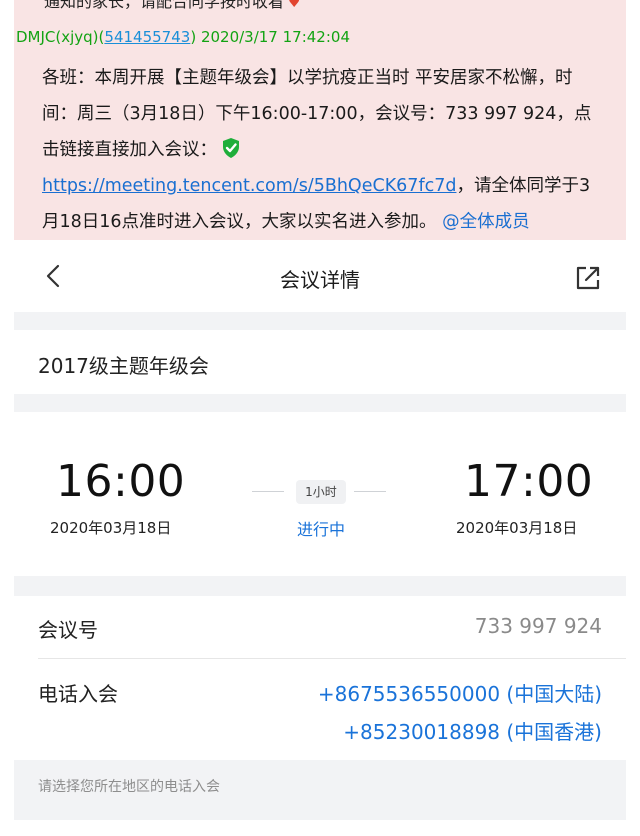 The height and width of the screenshot is (836, 640). Describe the element at coordinates (320, 362) in the screenshot. I see `meeting-name-row: 2017级主题年级会` at that location.